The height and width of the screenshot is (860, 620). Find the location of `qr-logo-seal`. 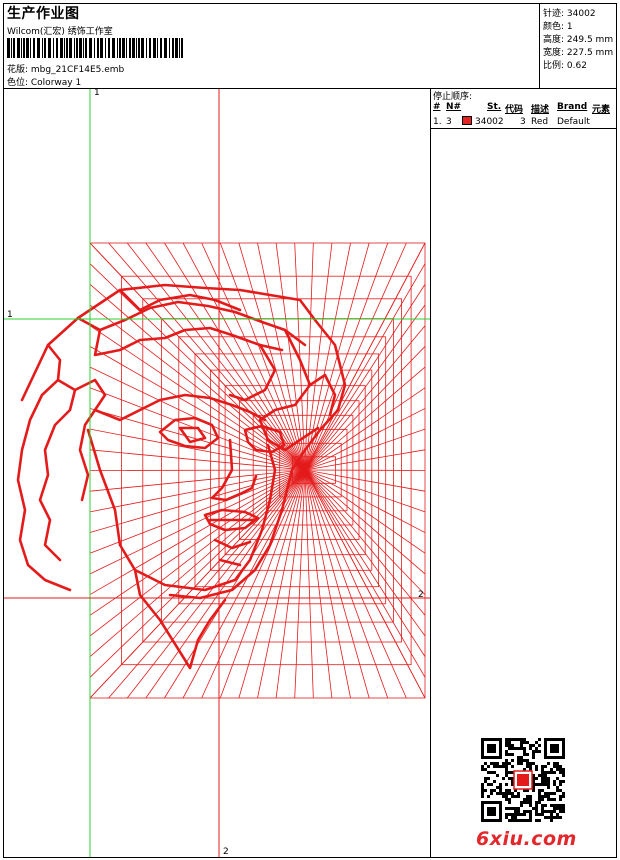

qr-logo-seal is located at coordinates (523, 780).